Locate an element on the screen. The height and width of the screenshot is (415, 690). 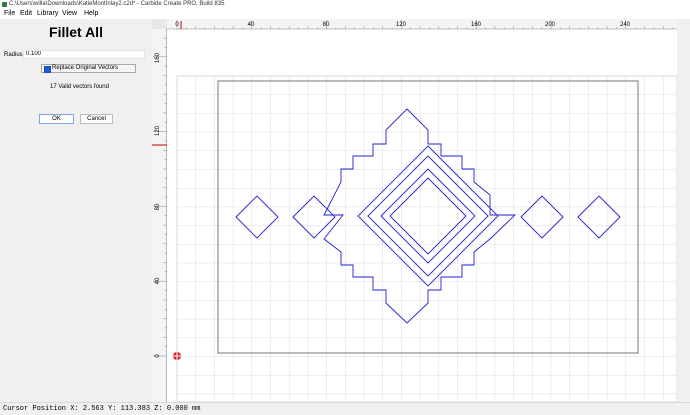
menu-edit: Edit is located at coordinates (26, 14).